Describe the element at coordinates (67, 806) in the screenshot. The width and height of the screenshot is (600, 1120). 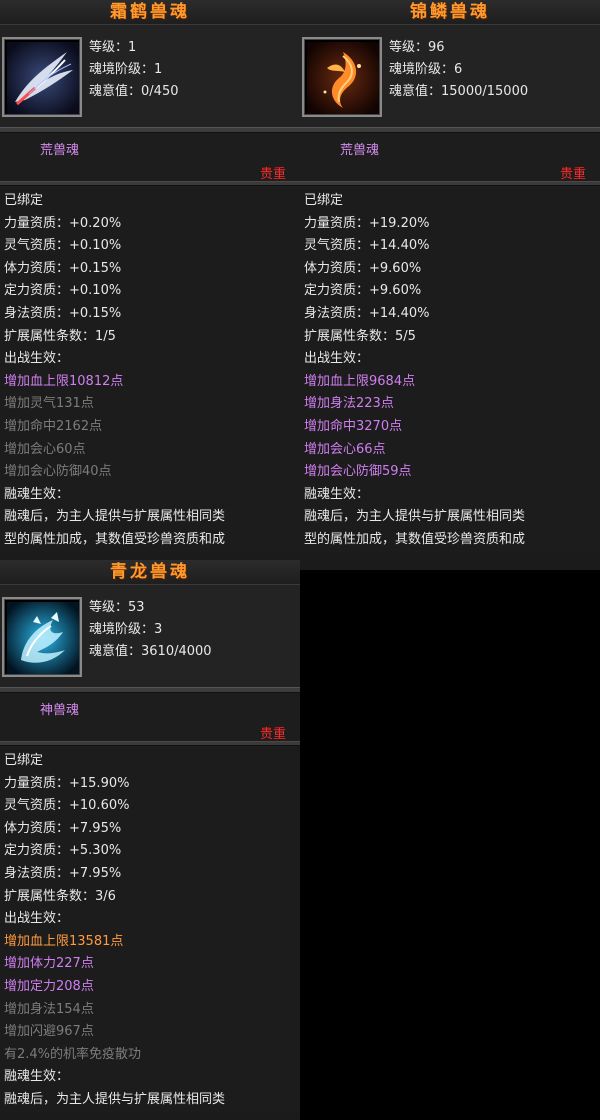
I see `attribute-line: 灵气资质：+10.60%` at that location.